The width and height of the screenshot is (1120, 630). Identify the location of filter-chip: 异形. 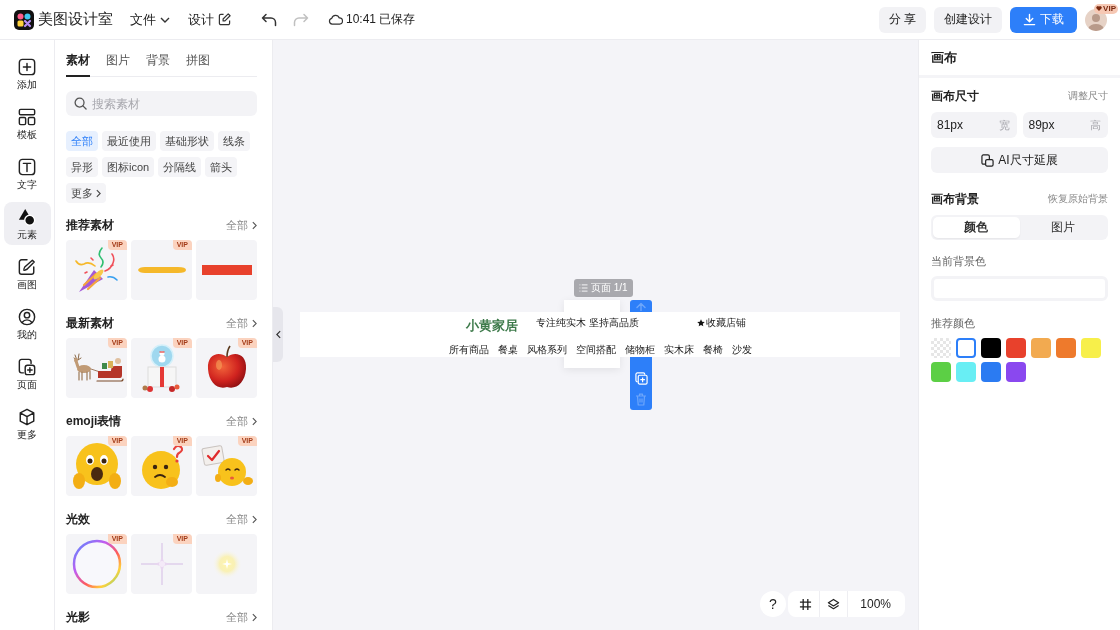
(82, 167).